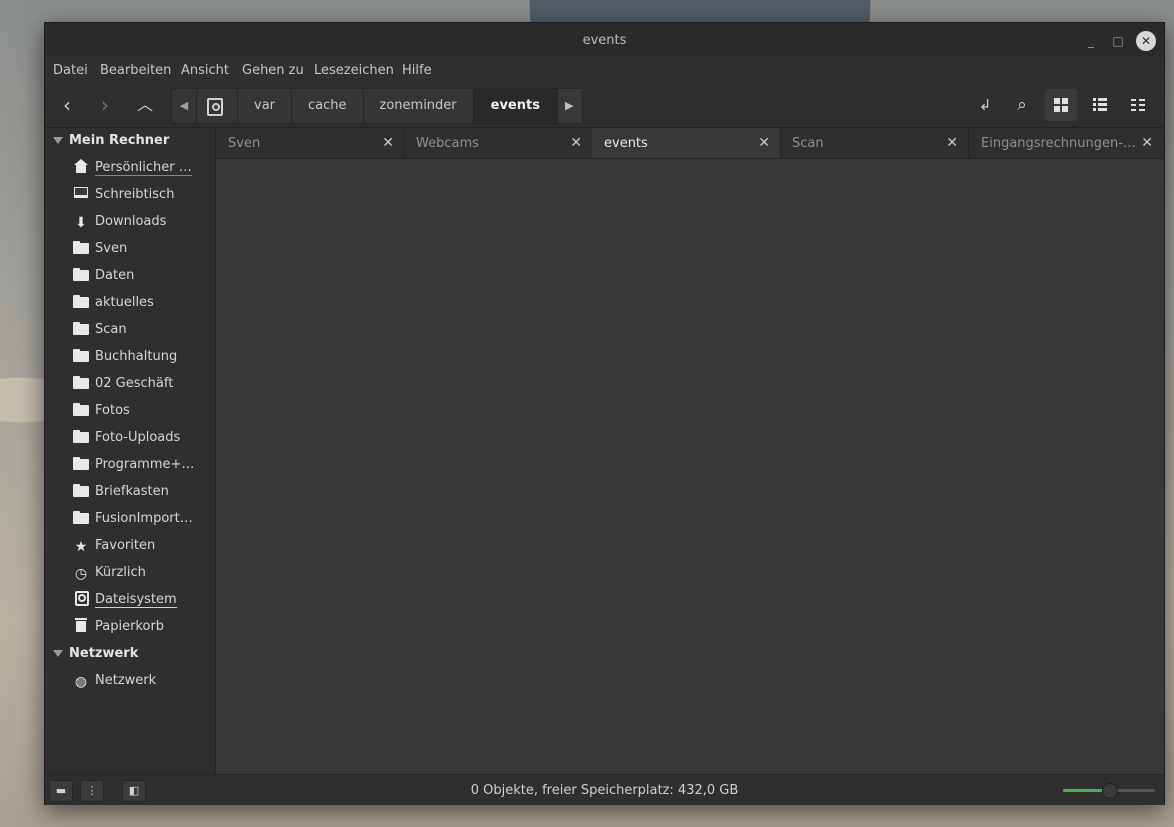 The height and width of the screenshot is (827, 1174). What do you see at coordinates (138, 437) in the screenshot?
I see `sidebar-item-label: Foto-Uploads` at bounding box center [138, 437].